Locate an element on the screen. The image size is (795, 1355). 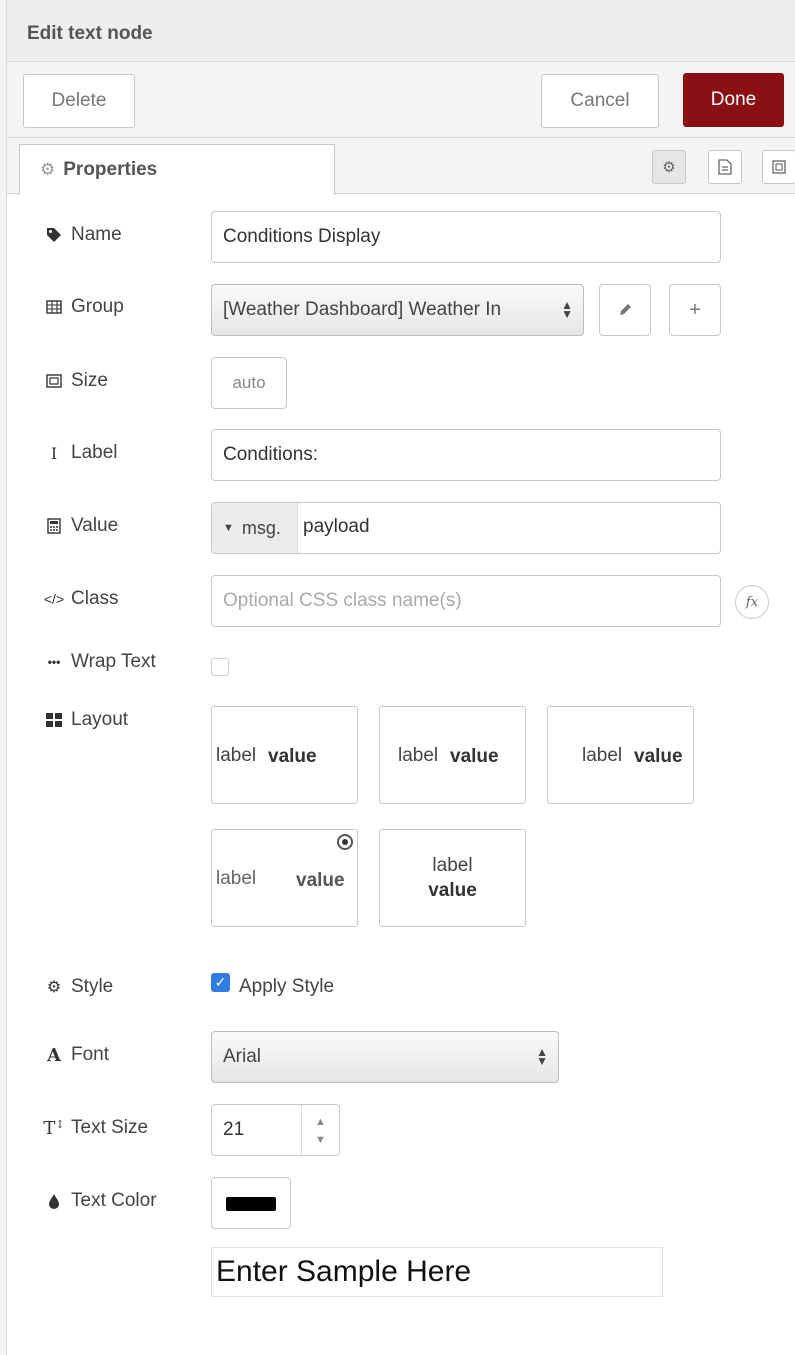
calculator-icon is located at coordinates (54, 526).